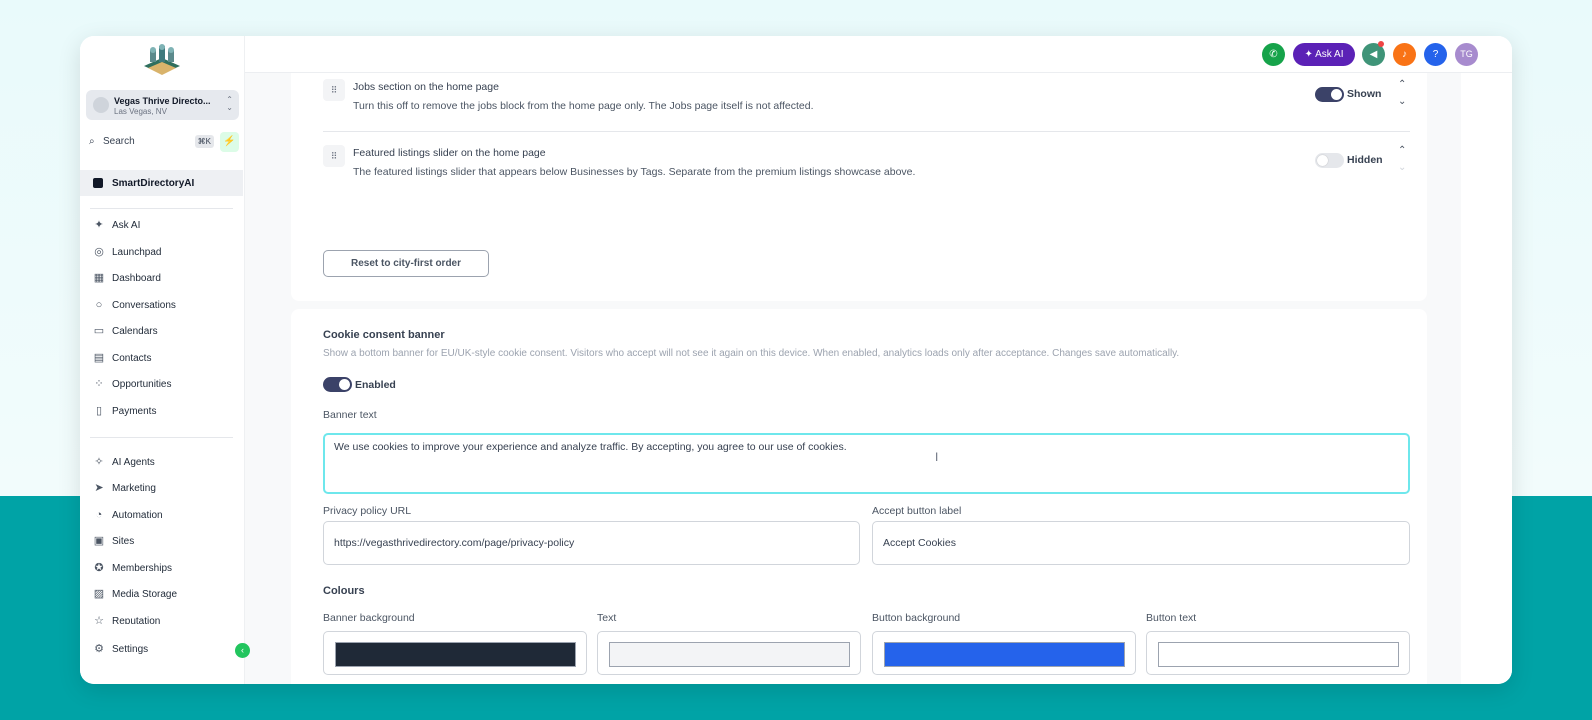 The image size is (1592, 720). Describe the element at coordinates (99, 541) in the screenshot. I see `sites-icon: ▣` at that location.